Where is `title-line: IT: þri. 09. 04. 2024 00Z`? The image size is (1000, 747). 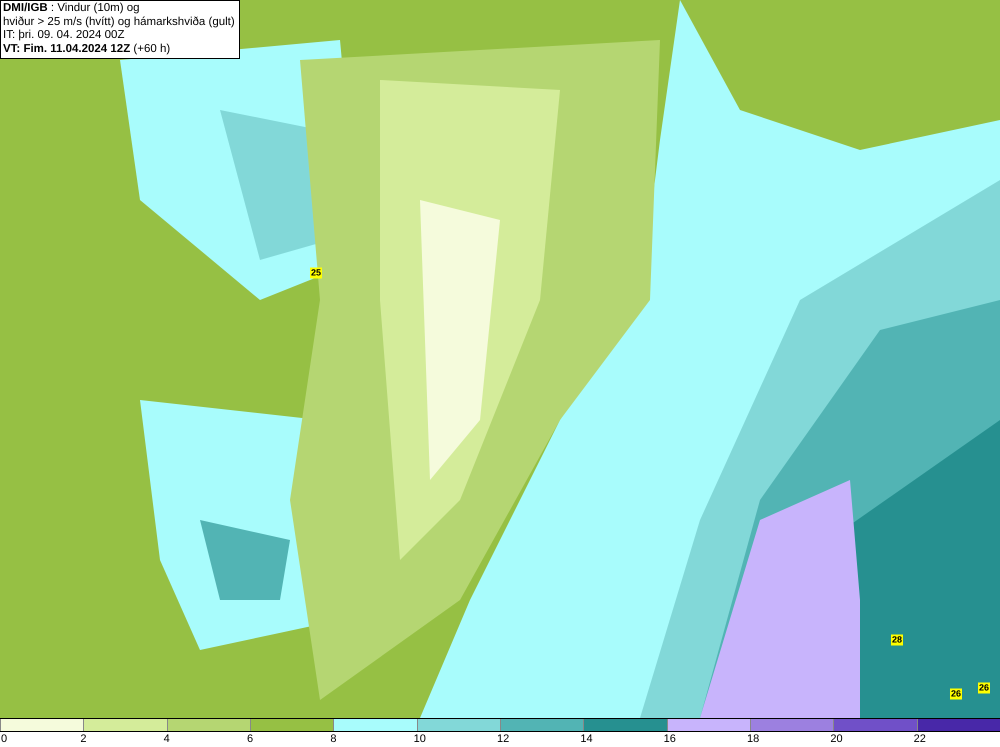 title-line: IT: þri. 09. 04. 2024 00Z is located at coordinates (64, 35).